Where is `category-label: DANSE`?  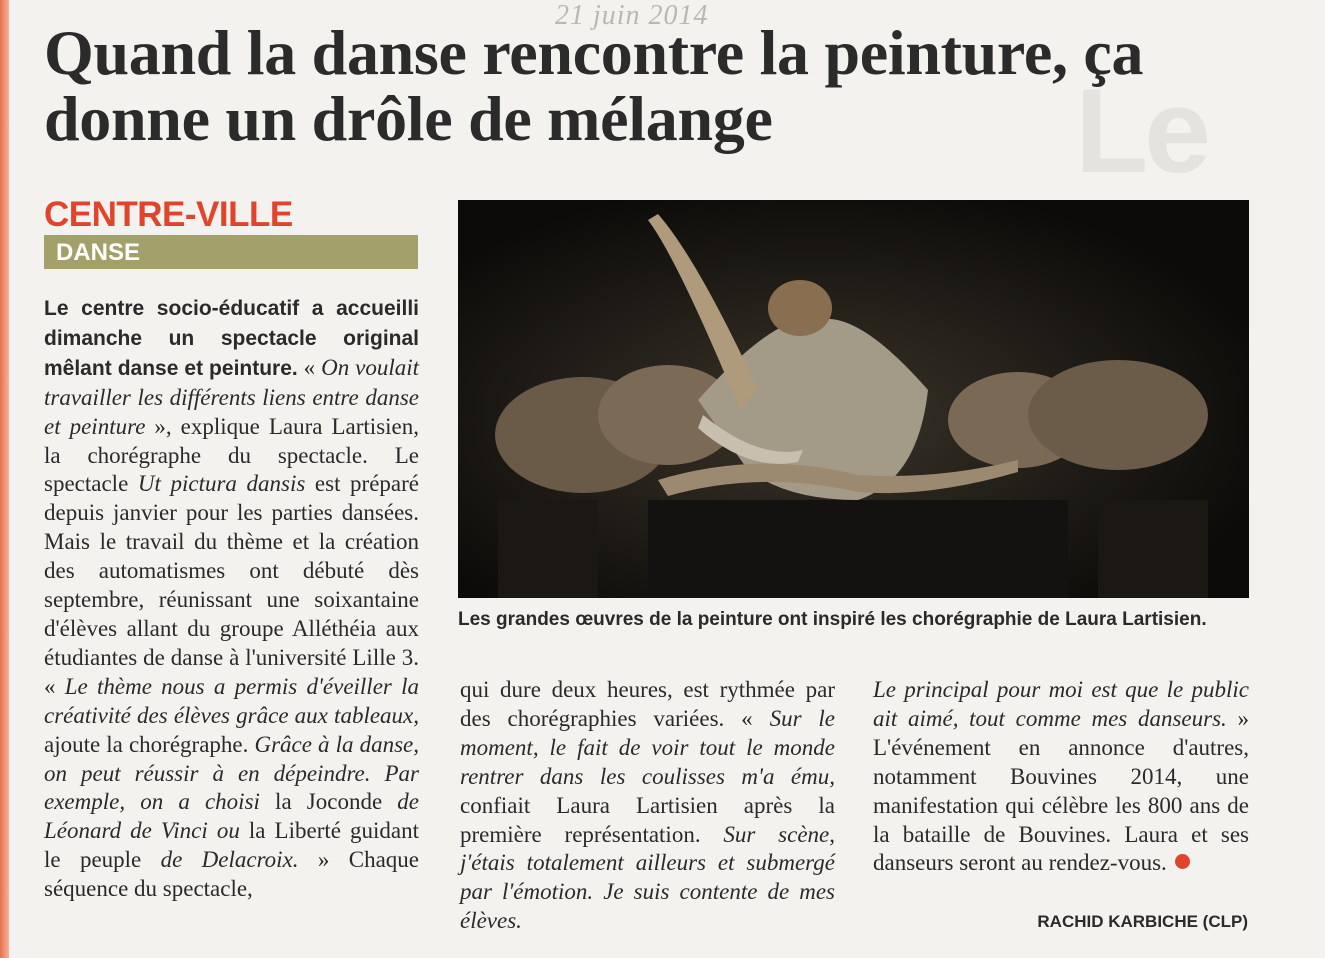
category-label: DANSE is located at coordinates (98, 252).